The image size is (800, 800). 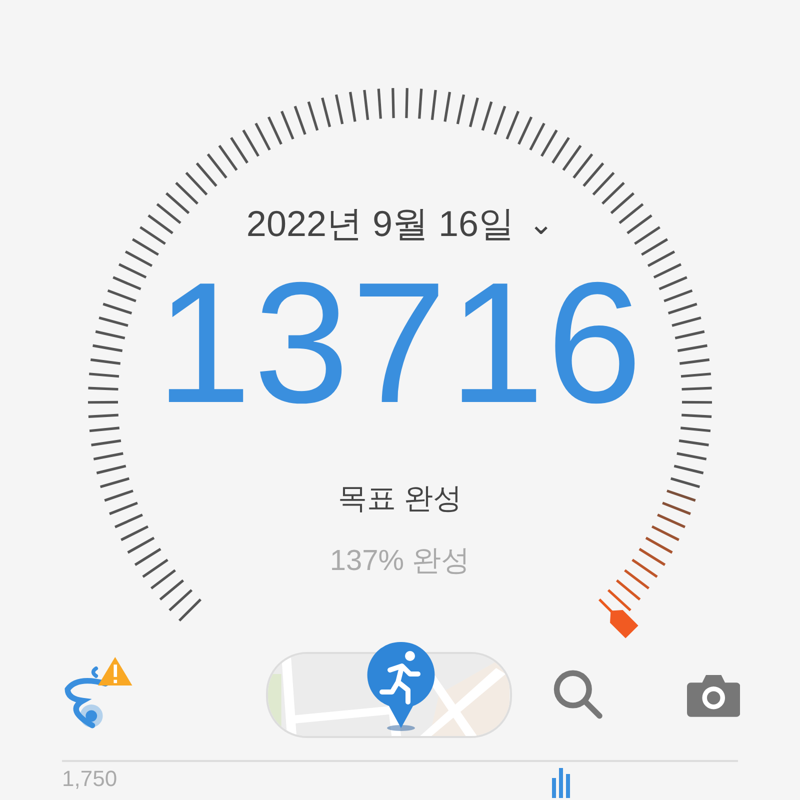 I want to click on goal-percent: 137% 완성, so click(x=400, y=561).